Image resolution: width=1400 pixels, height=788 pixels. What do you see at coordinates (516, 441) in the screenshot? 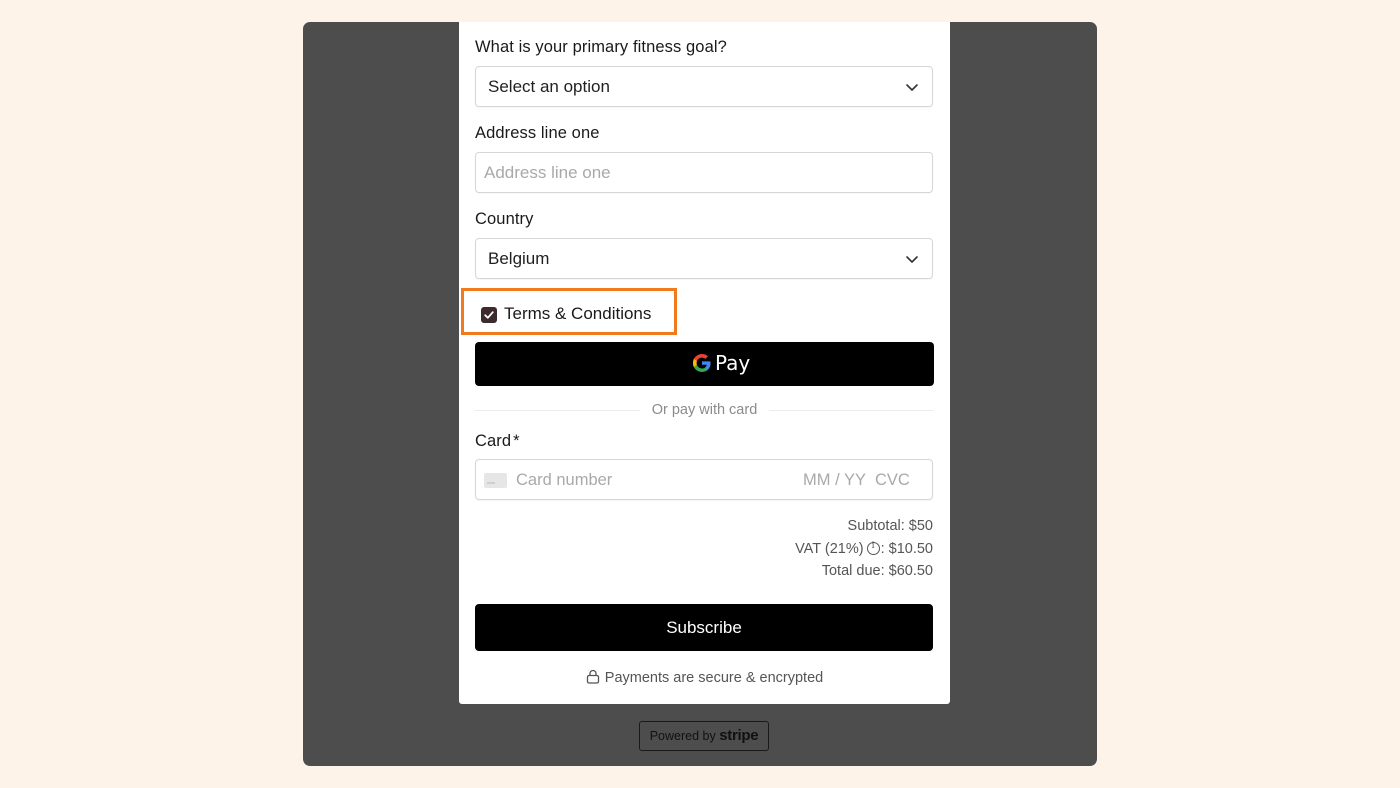
I see `required-mark: *` at bounding box center [516, 441].